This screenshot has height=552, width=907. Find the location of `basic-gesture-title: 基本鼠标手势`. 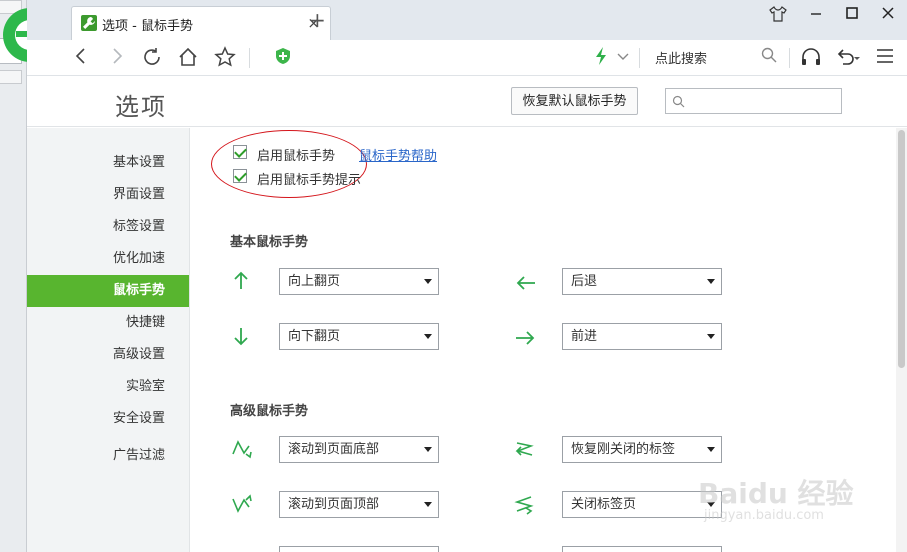

basic-gesture-title: 基本鼠标手势 is located at coordinates (269, 242).